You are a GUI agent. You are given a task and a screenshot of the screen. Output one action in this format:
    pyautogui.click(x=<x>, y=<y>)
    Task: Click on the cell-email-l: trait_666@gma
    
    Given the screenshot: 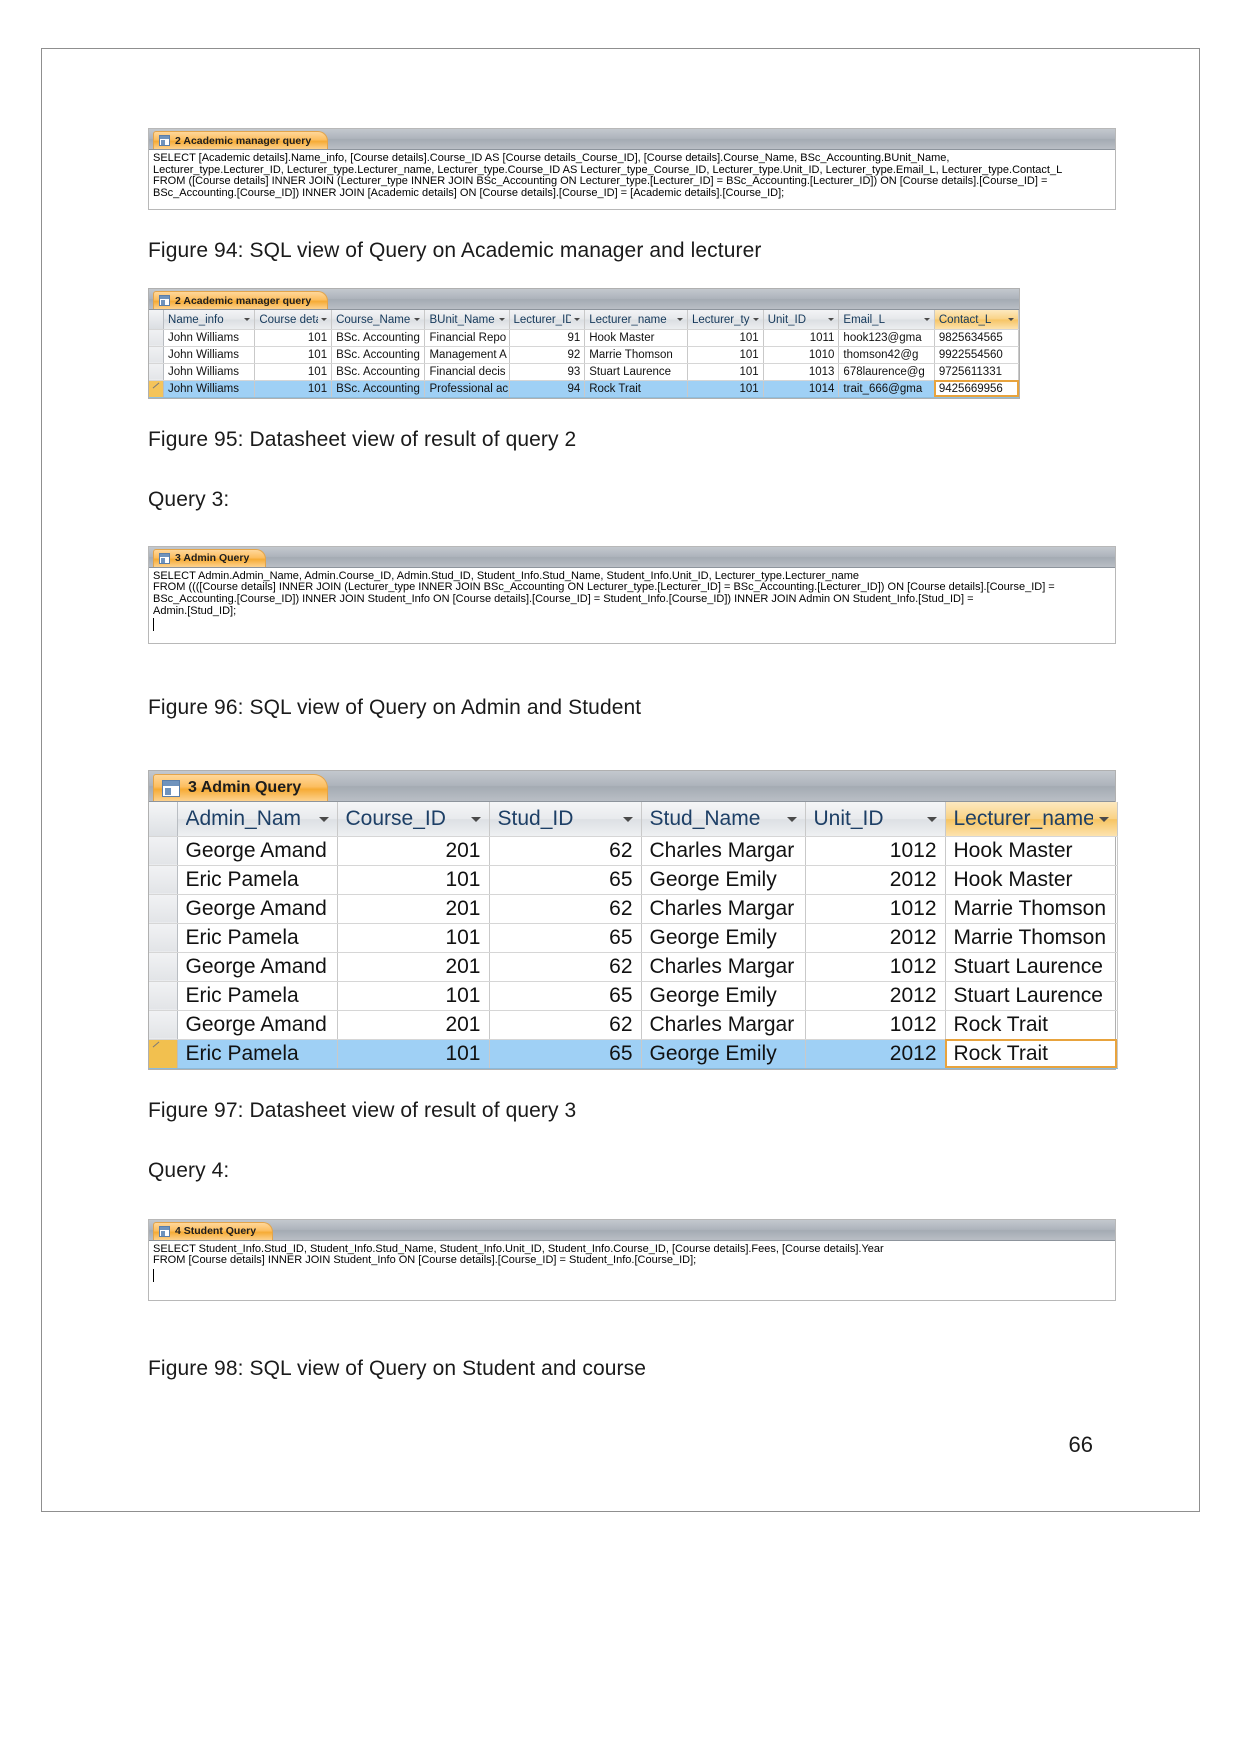 What is the action you would take?
    pyautogui.click(x=886, y=389)
    